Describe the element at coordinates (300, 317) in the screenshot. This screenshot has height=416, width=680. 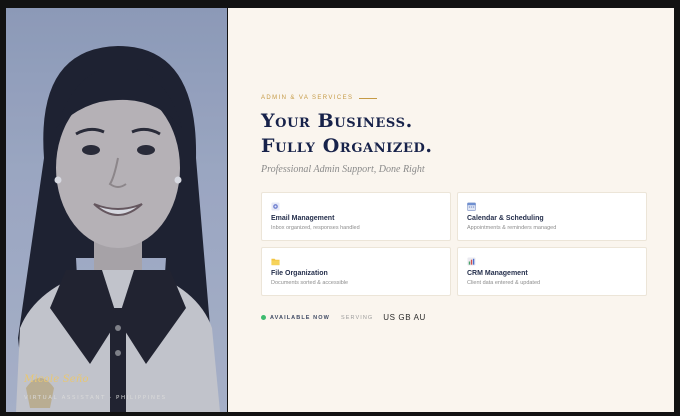
I see `availability-label: AVAILABLE NOW` at that location.